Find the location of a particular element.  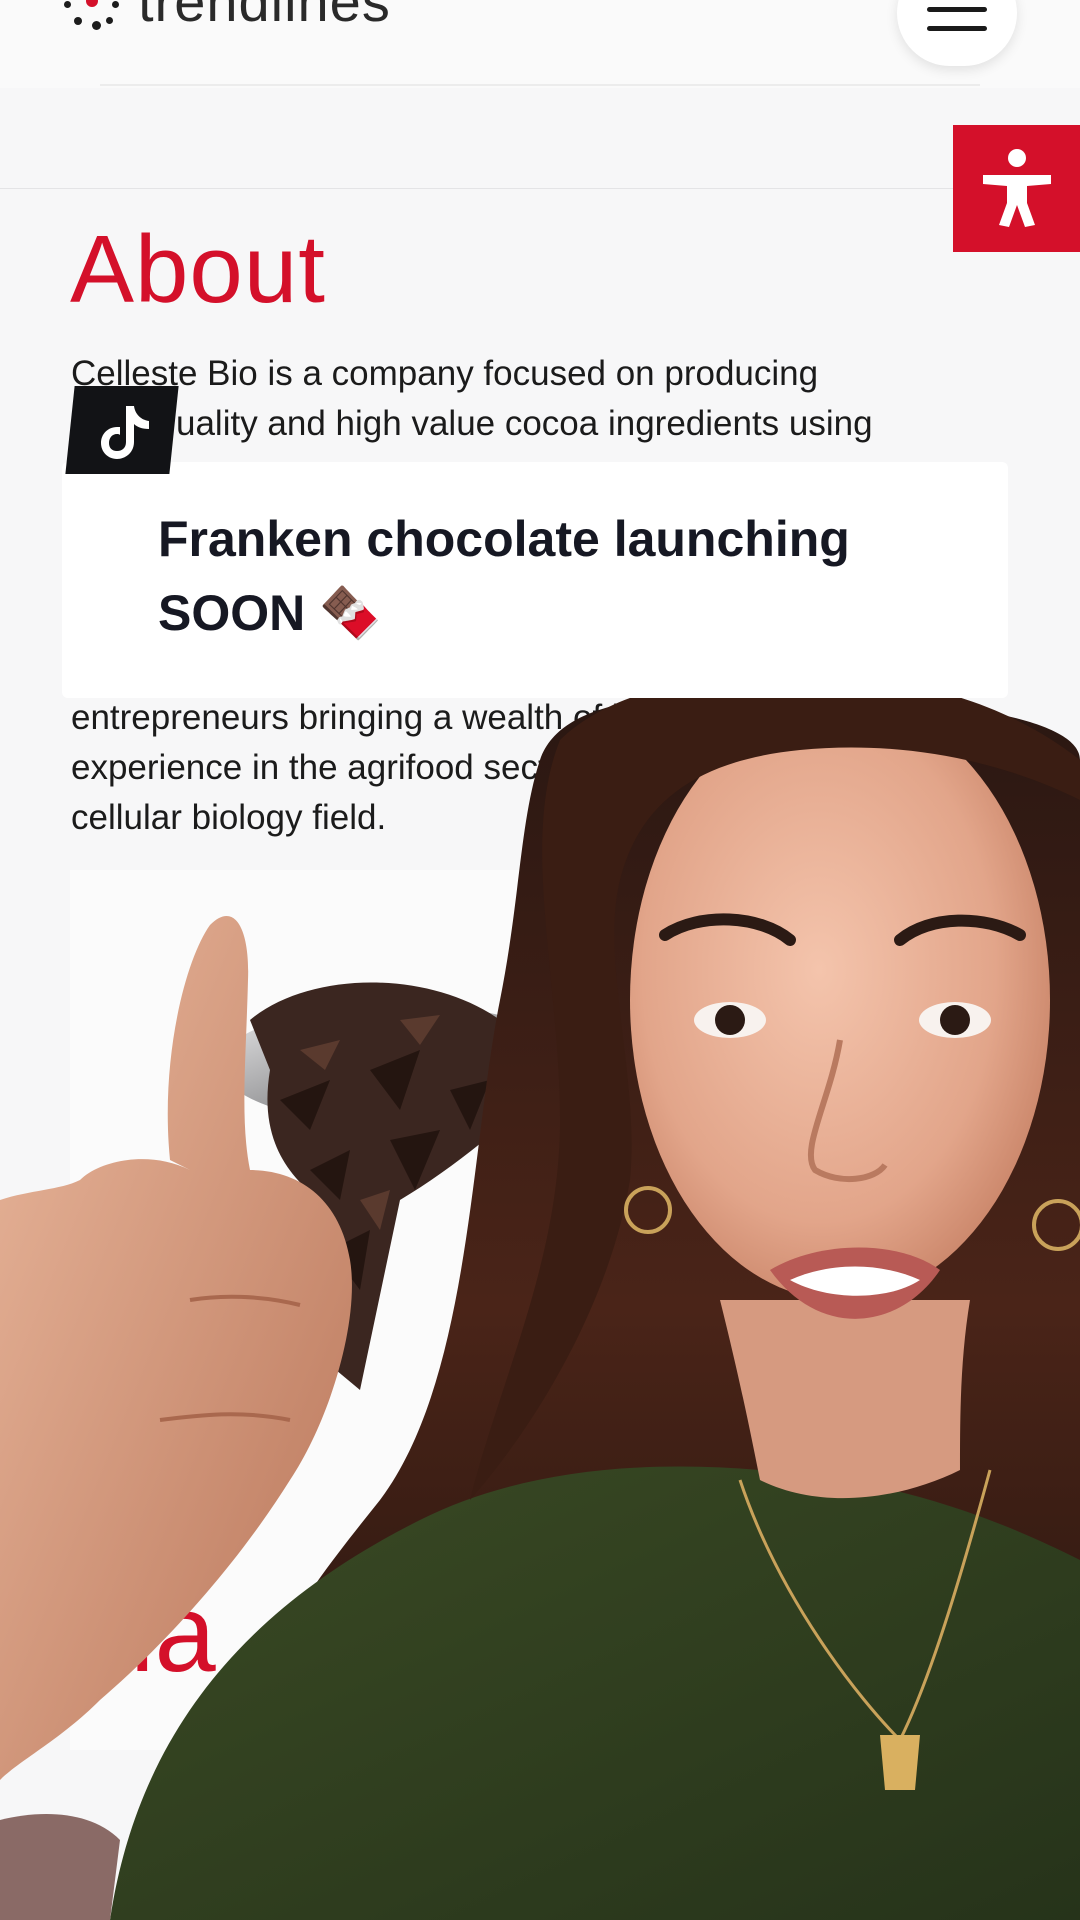

tiktok-badge is located at coordinates (122, 430).